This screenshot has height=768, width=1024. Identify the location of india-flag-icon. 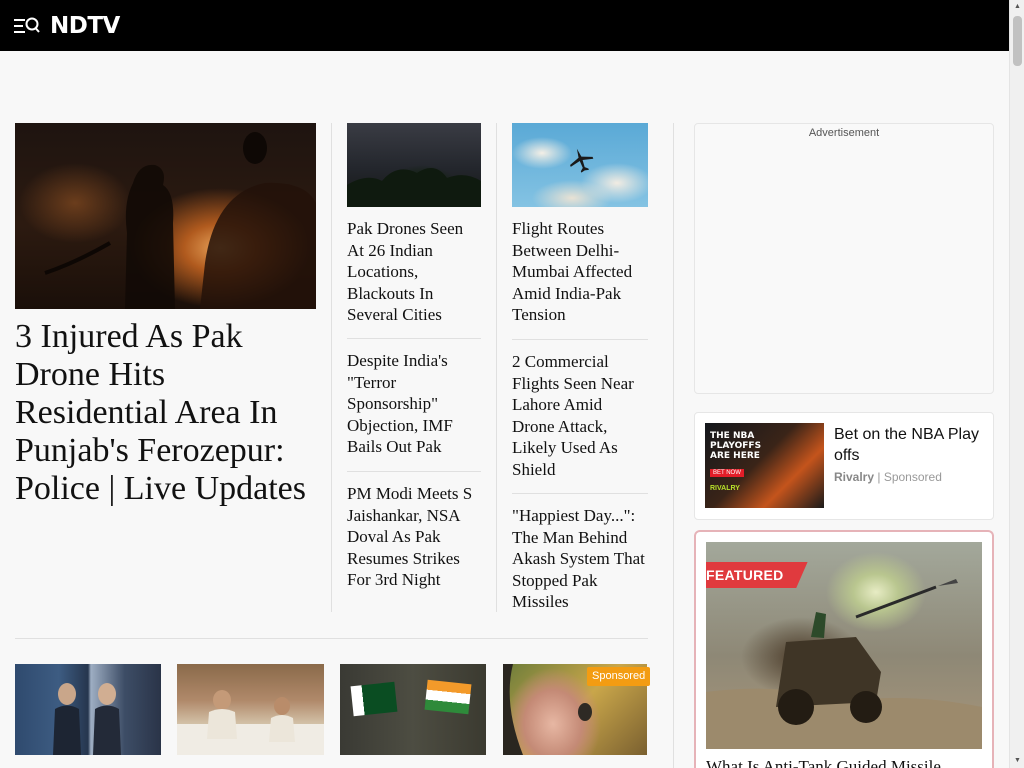
(448, 697).